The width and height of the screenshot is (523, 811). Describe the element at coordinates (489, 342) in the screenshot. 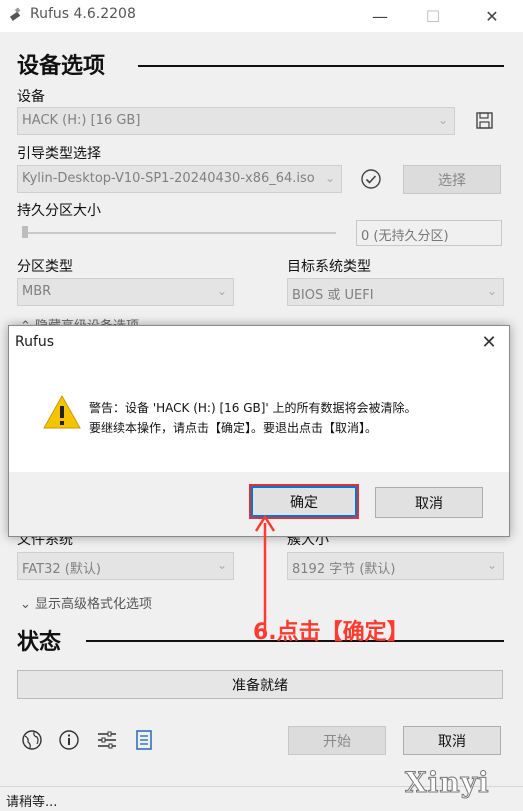

I see `dialog-close-button: ✕` at that location.